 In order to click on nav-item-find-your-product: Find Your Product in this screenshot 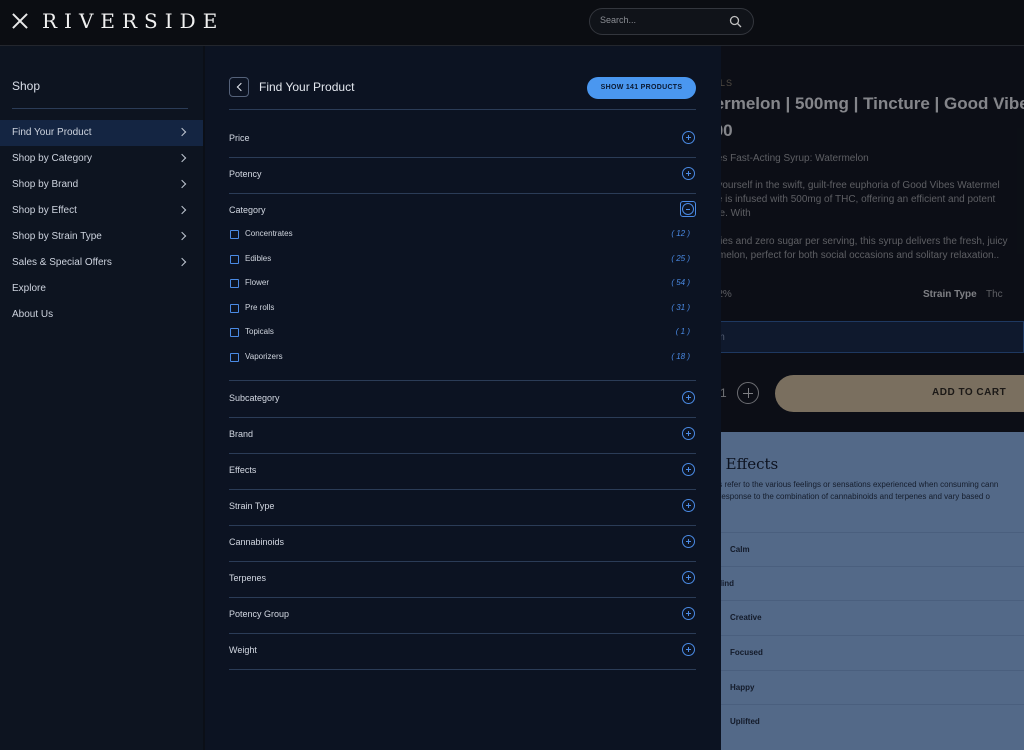, I will do `click(101, 133)`.